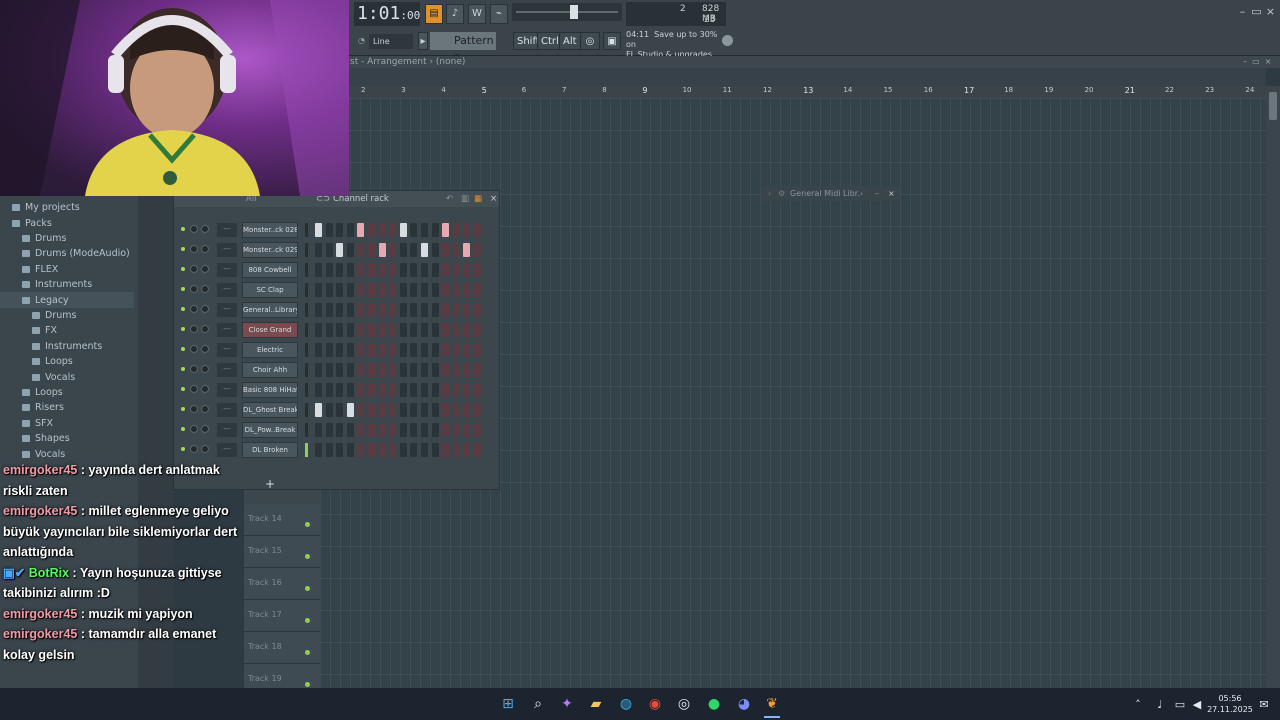 This screenshot has height=720, width=1280. What do you see at coordinates (337, 310) in the screenshot?
I see `channel-row: --- General..Library` at bounding box center [337, 310].